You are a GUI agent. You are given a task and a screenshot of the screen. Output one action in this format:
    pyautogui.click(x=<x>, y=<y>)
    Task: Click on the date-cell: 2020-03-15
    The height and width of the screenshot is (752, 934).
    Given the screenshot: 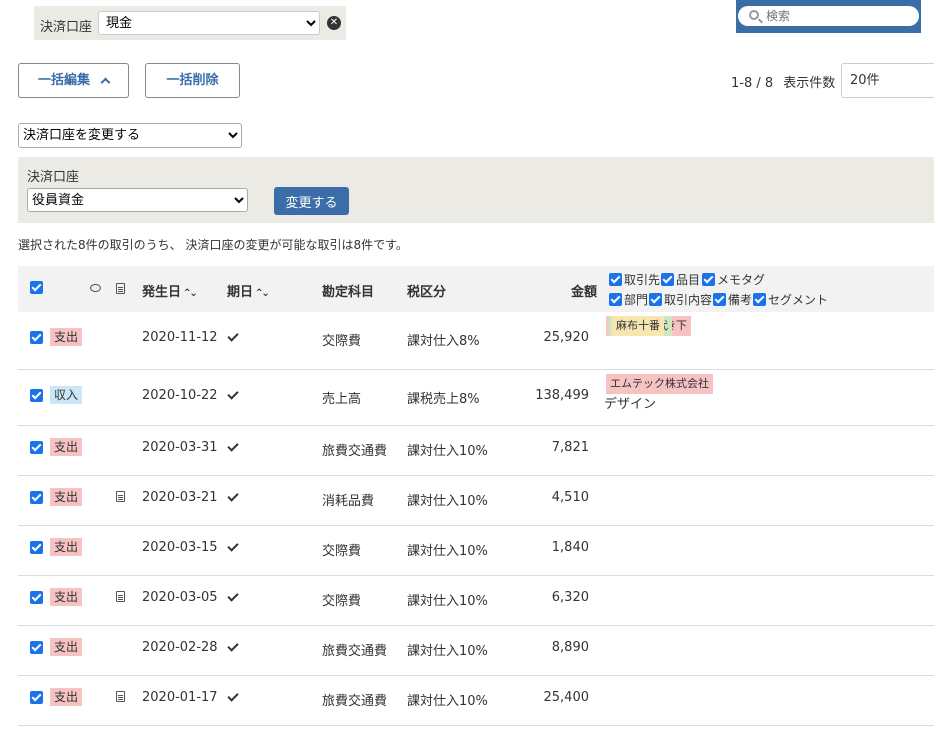 What is the action you would take?
    pyautogui.click(x=180, y=547)
    